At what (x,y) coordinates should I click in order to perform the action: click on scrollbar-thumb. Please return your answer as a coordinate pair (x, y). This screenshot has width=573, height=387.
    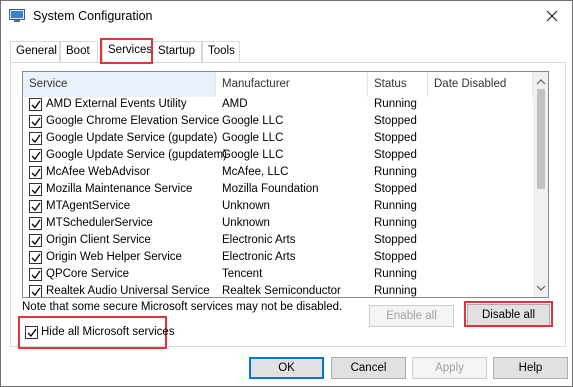
    Looking at the image, I should click on (541, 139).